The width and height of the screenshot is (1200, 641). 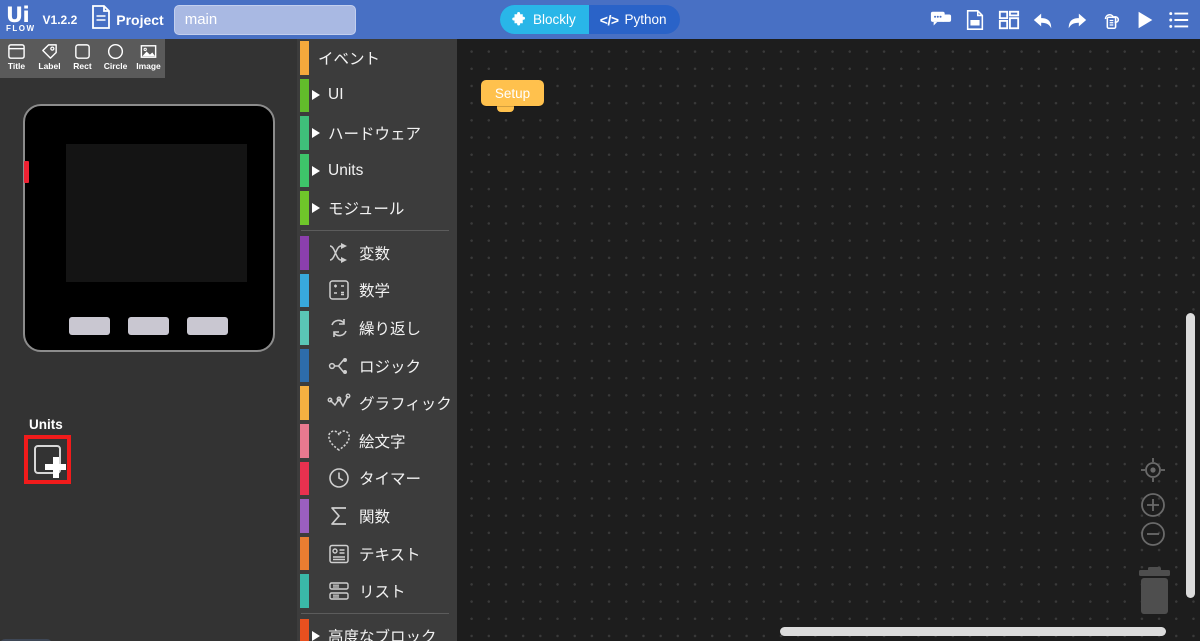 I want to click on plus-icon, so click(x=50, y=461).